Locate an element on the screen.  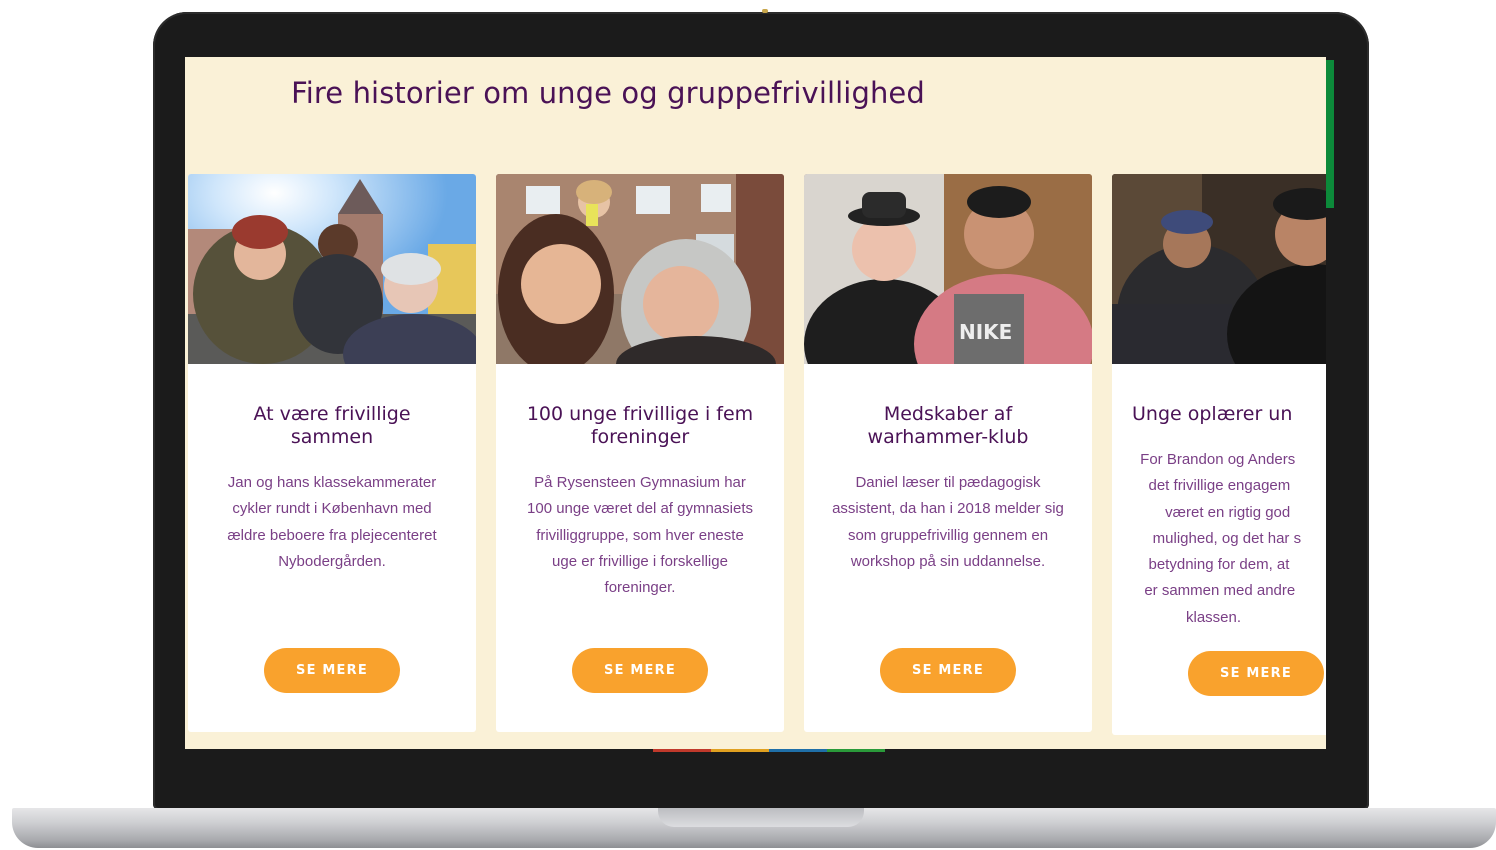
strip-segment-yellow is located at coordinates (740, 750).